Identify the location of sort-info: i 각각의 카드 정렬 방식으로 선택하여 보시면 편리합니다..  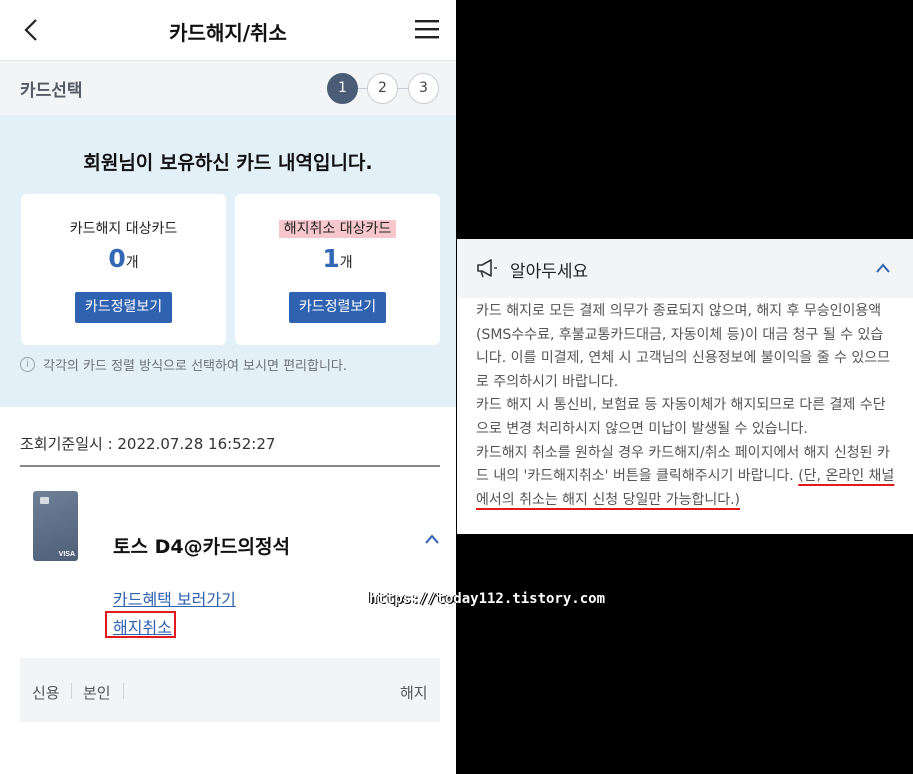
(183, 364).